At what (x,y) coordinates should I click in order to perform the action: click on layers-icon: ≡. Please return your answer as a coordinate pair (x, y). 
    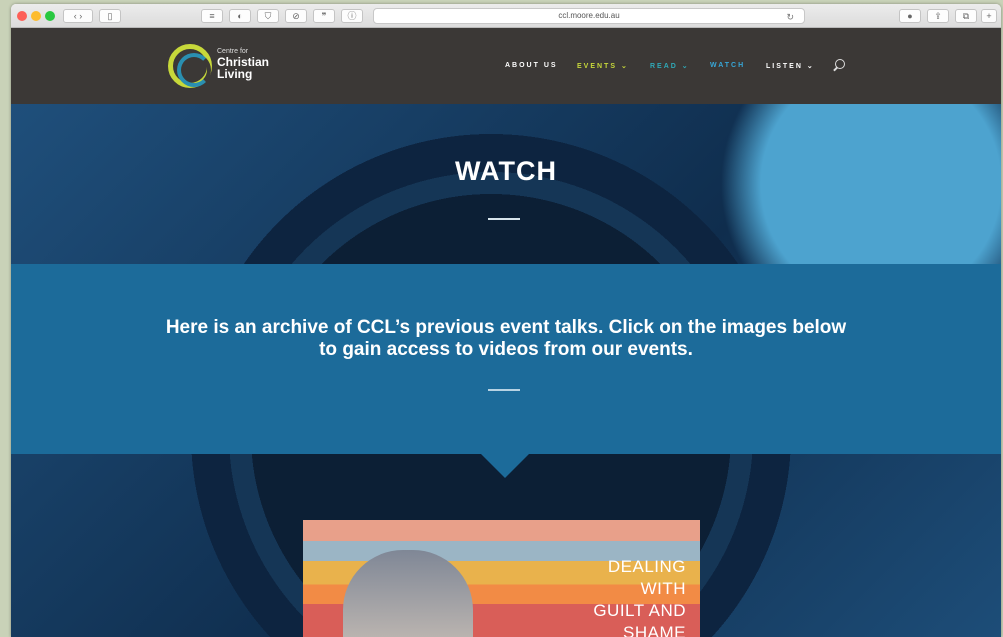
    Looking at the image, I should click on (212, 16).